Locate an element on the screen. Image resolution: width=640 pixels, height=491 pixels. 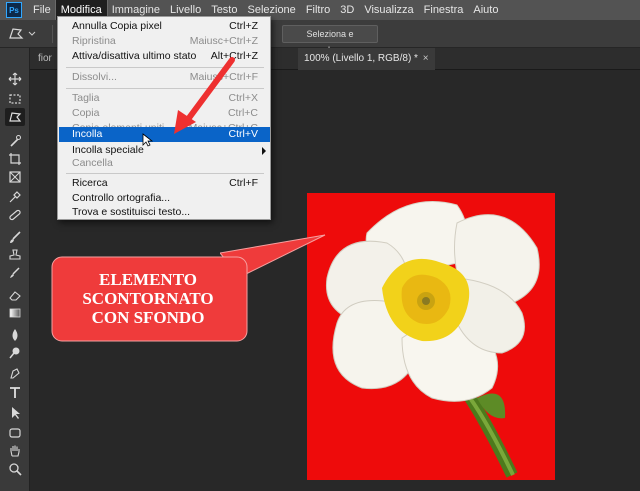
tab-active-label: 100% (Livello 1, RGB/8) * is located at coordinates (361, 58).